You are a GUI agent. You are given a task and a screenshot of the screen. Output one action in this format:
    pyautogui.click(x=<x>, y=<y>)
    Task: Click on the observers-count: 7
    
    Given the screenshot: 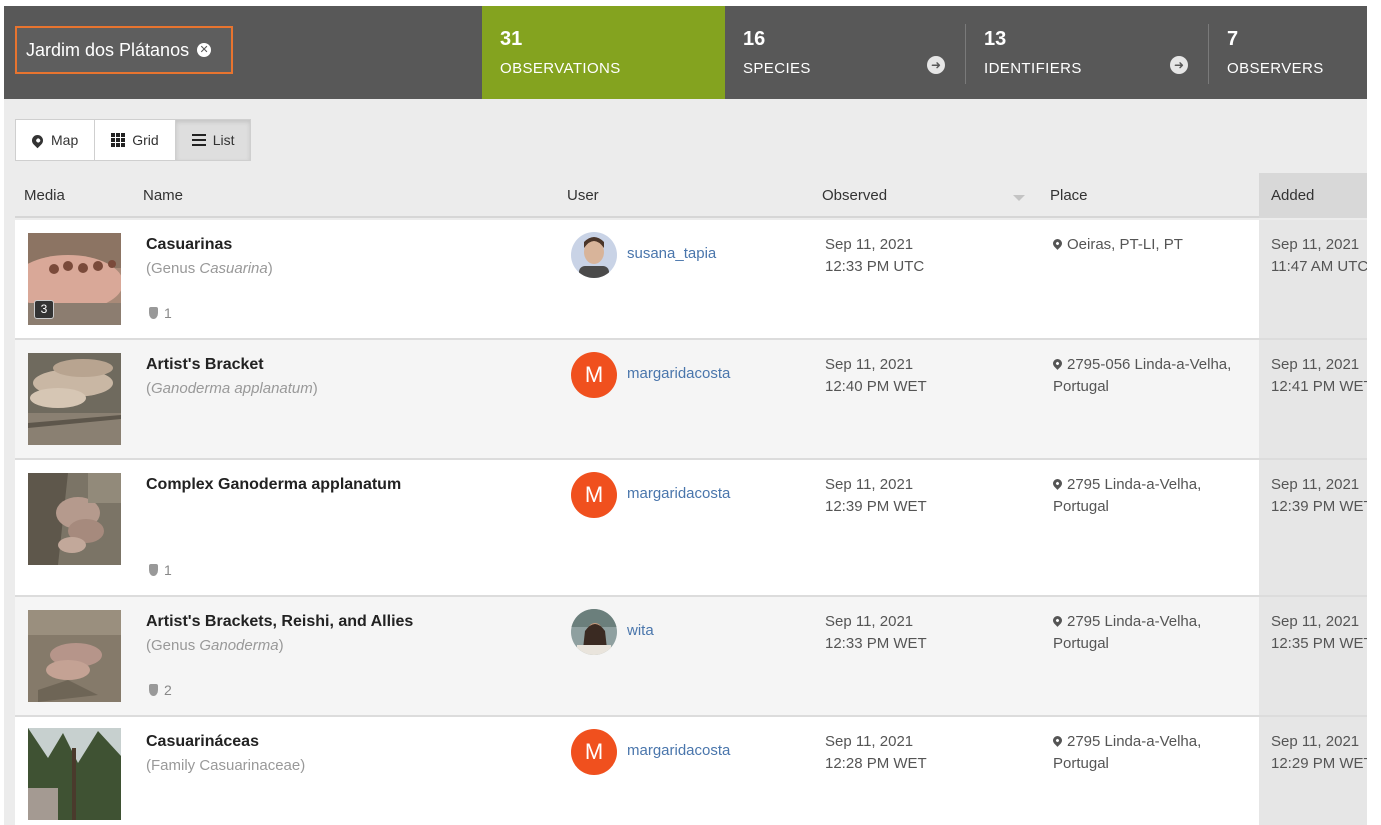 What is the action you would take?
    pyautogui.click(x=1233, y=39)
    